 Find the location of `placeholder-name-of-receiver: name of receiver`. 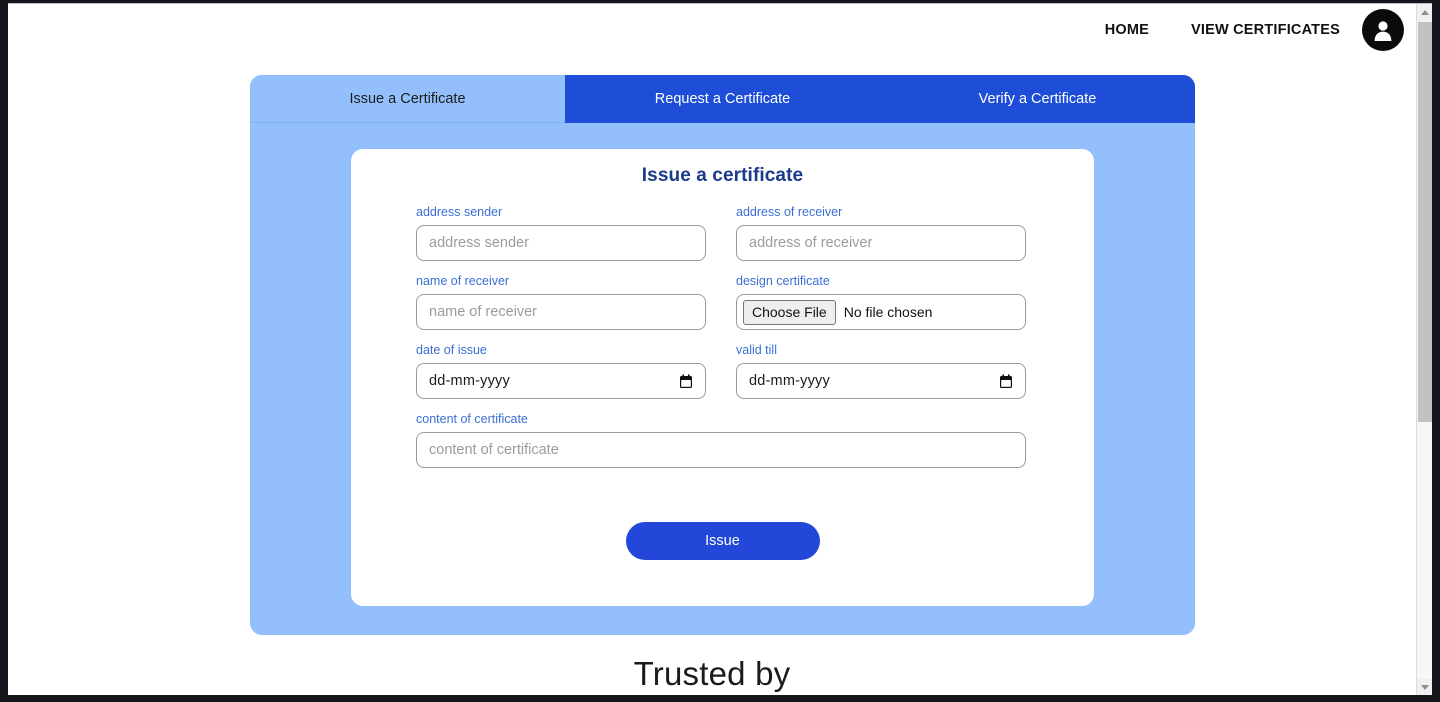

placeholder-name-of-receiver: name of receiver is located at coordinates (483, 312).